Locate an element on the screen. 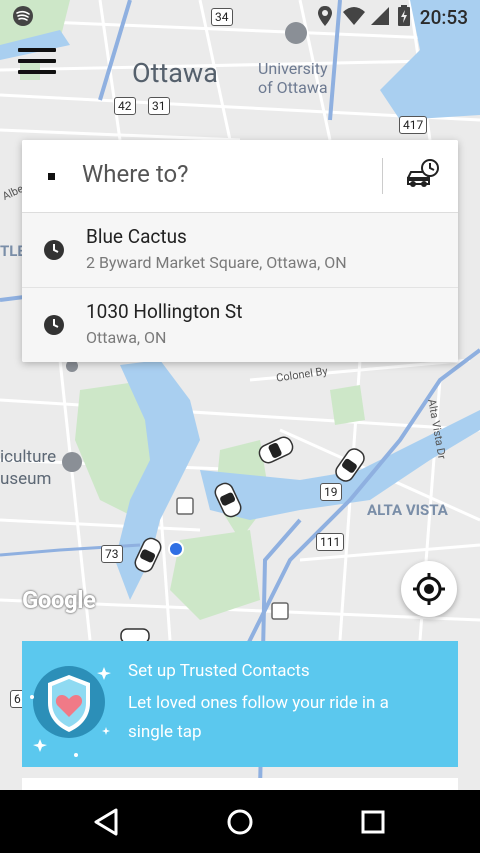 This screenshot has height=853, width=480. home-button is located at coordinates (240, 822).